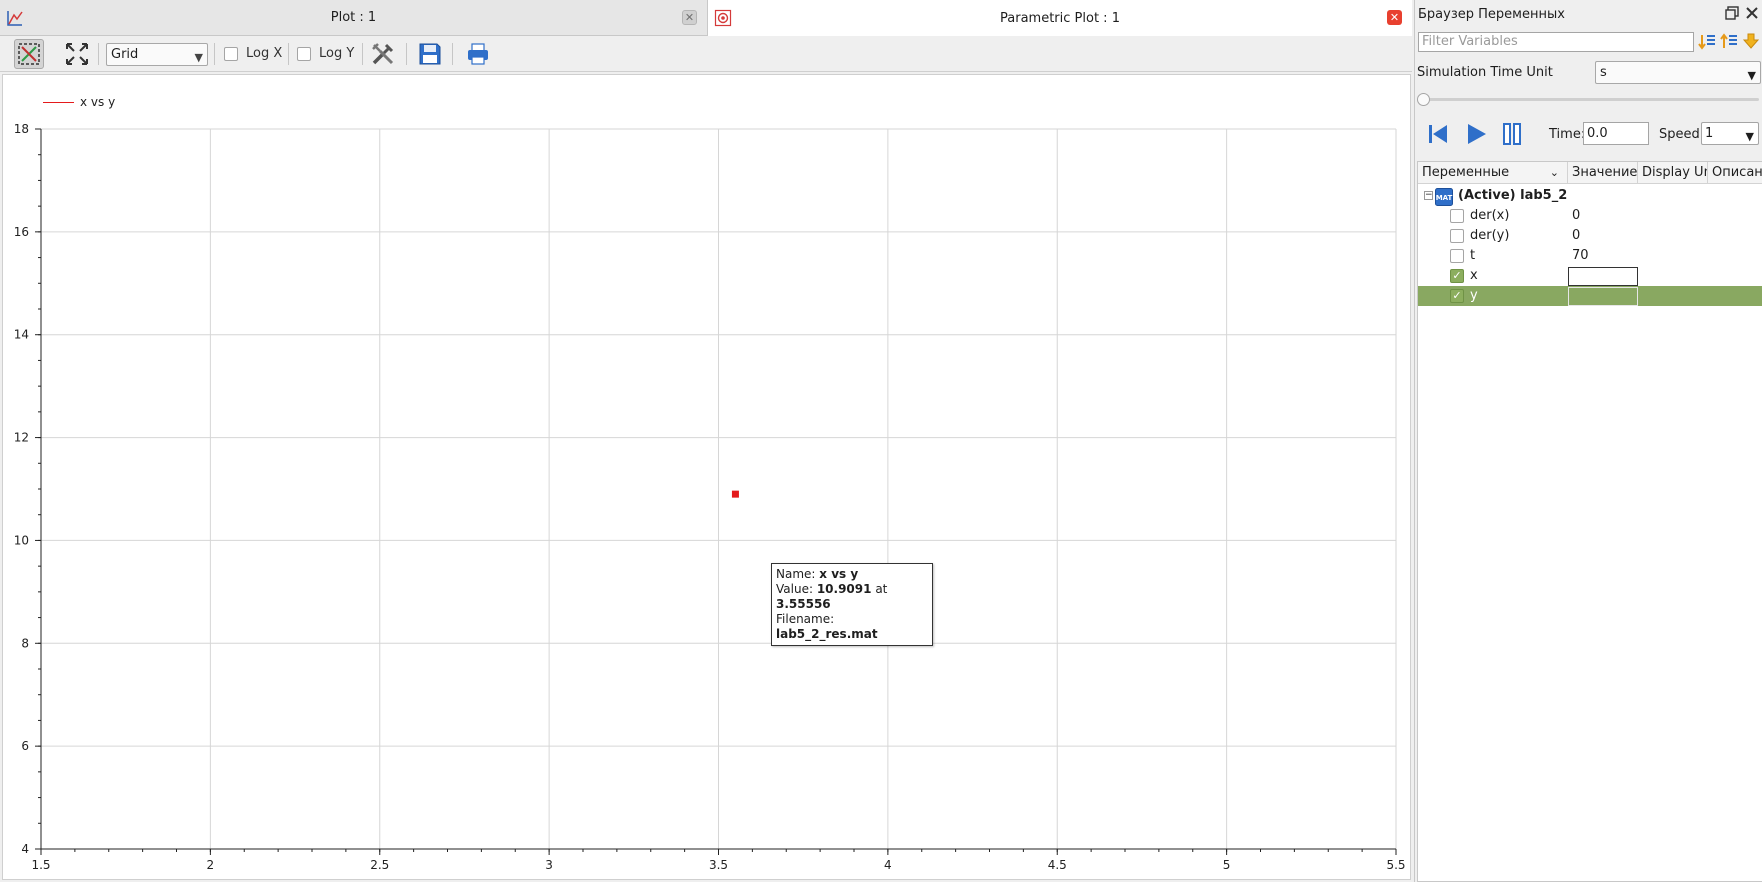 This screenshot has width=1762, height=882. What do you see at coordinates (1428, 195) in the screenshot?
I see `collapse-icon: −` at bounding box center [1428, 195].